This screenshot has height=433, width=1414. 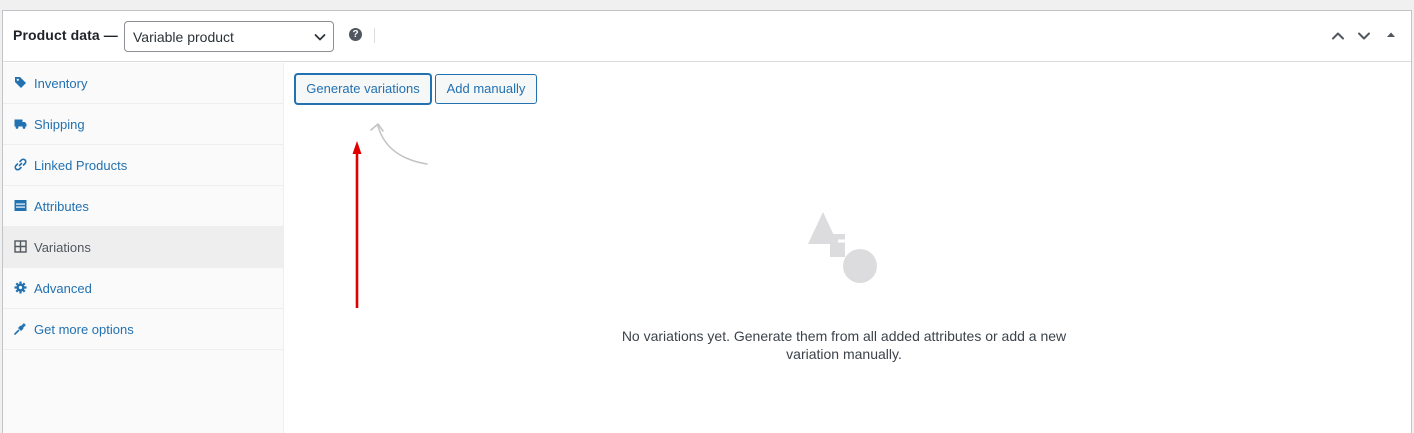 What do you see at coordinates (20, 82) in the screenshot?
I see `tag-icon` at bounding box center [20, 82].